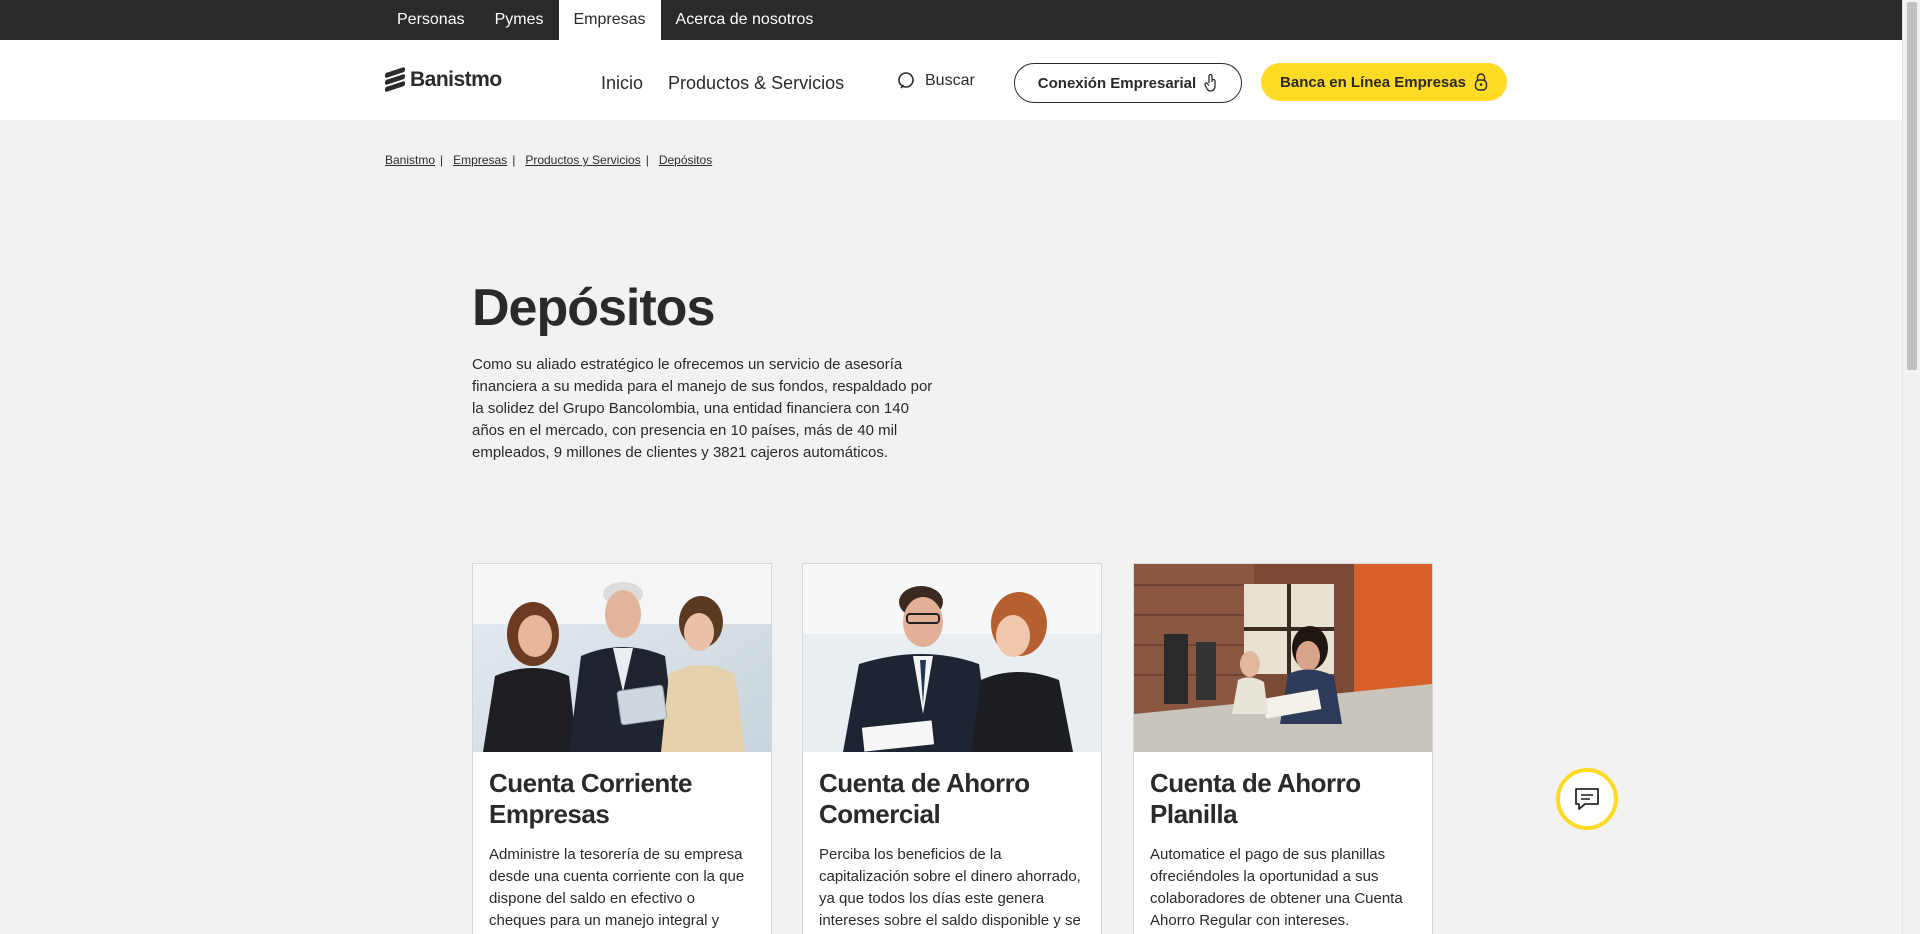  Describe the element at coordinates (395, 79) in the screenshot. I see `logo-icon` at that location.